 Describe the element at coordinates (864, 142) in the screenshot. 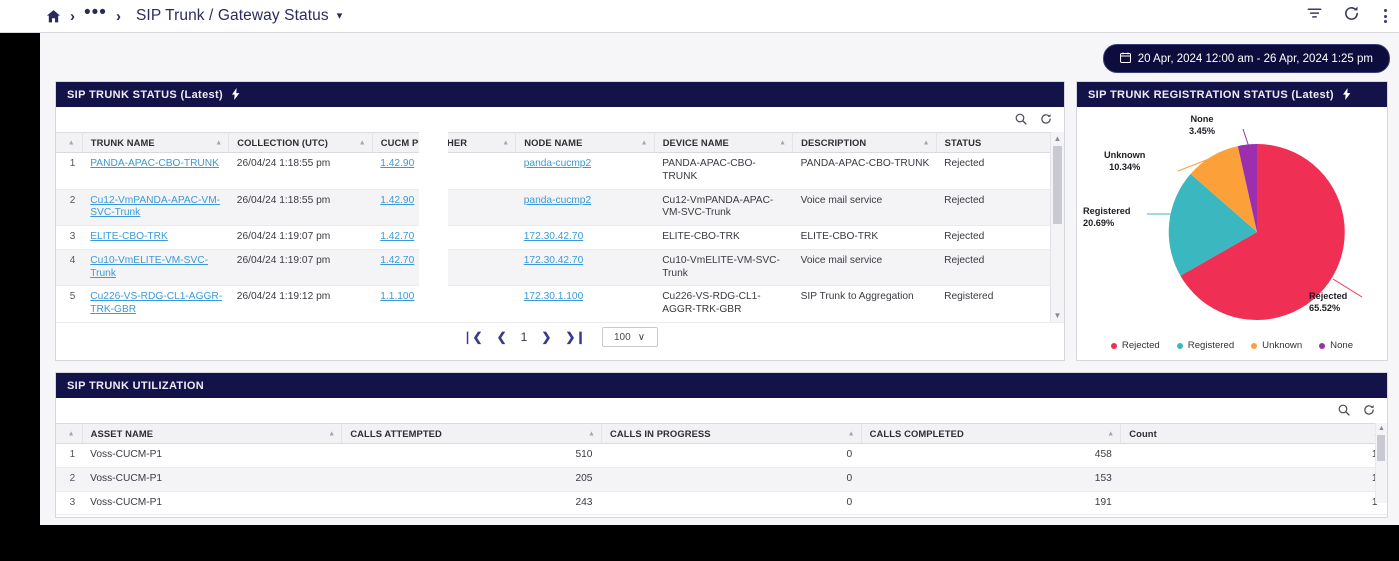

I see `status-col-description: DESCRIPTION ▲` at that location.